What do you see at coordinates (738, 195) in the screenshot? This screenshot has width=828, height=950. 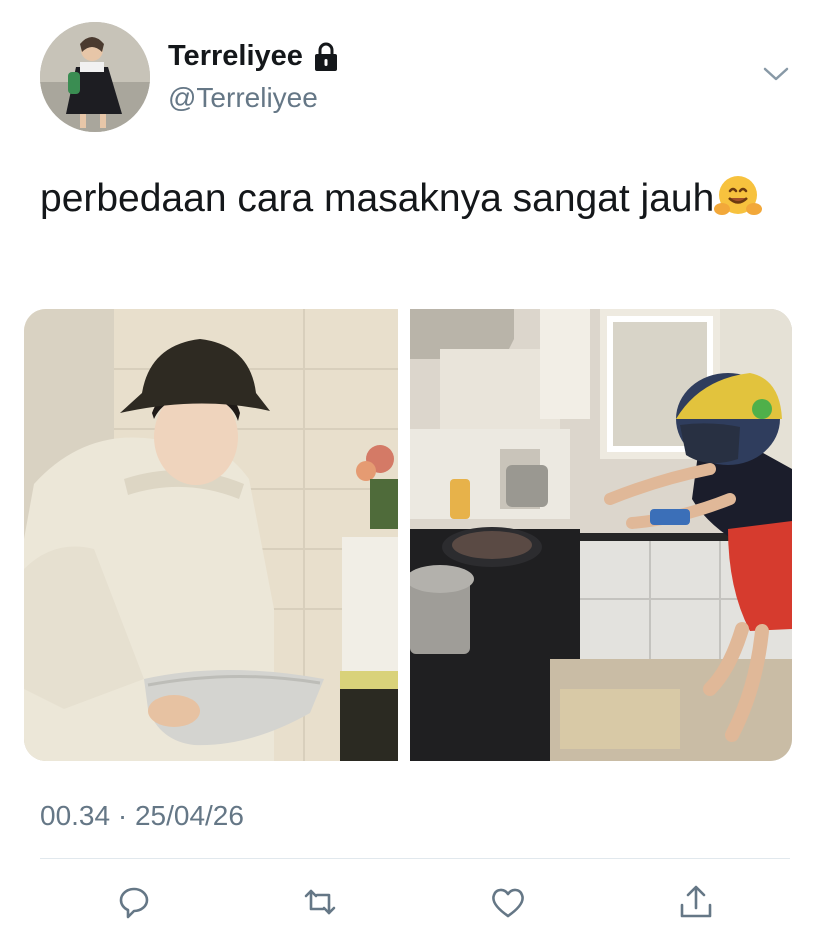 I see `hugging-face-emoji` at bounding box center [738, 195].